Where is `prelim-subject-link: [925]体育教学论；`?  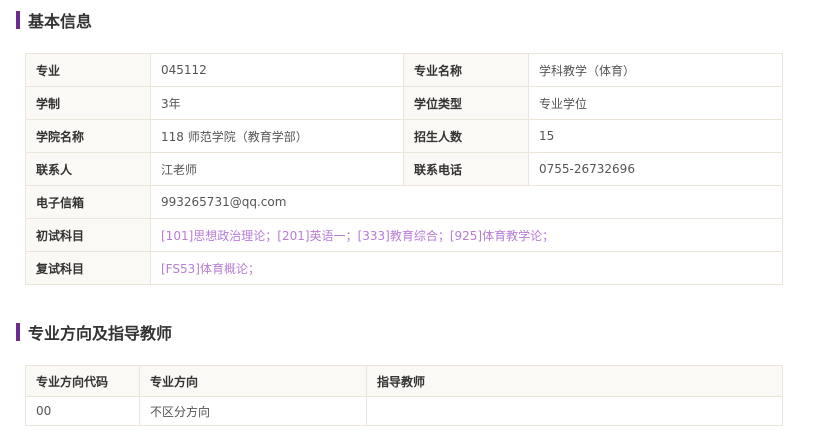 prelim-subject-link: [925]体育教学论； is located at coordinates (502, 236).